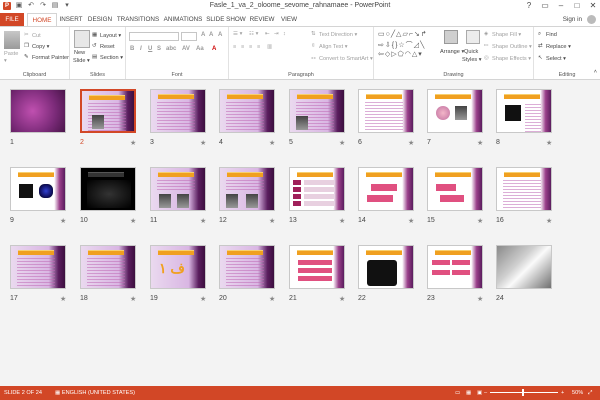 This screenshot has width=600, height=400. I want to click on align-left-icon: ≡, so click(234, 47).